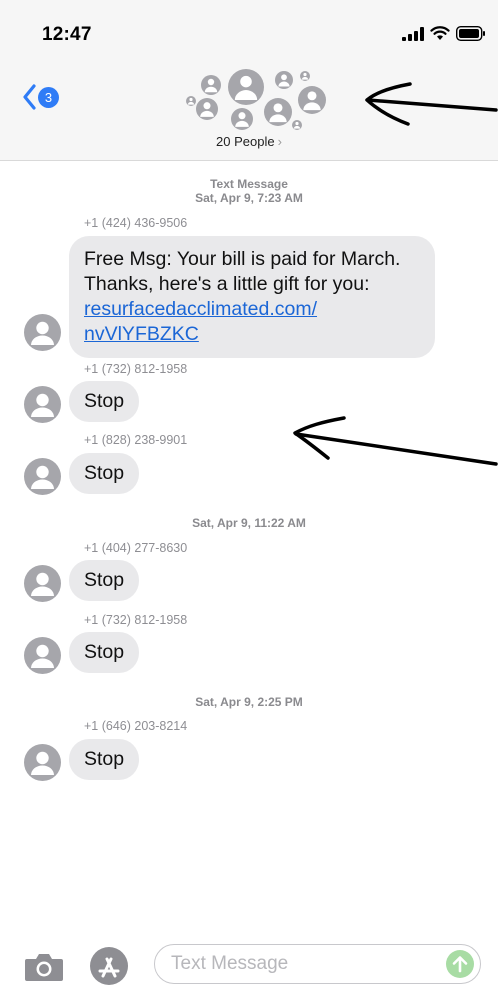 The width and height of the screenshot is (498, 990). What do you see at coordinates (67, 34) in the screenshot?
I see `status-time: 12:47` at bounding box center [67, 34].